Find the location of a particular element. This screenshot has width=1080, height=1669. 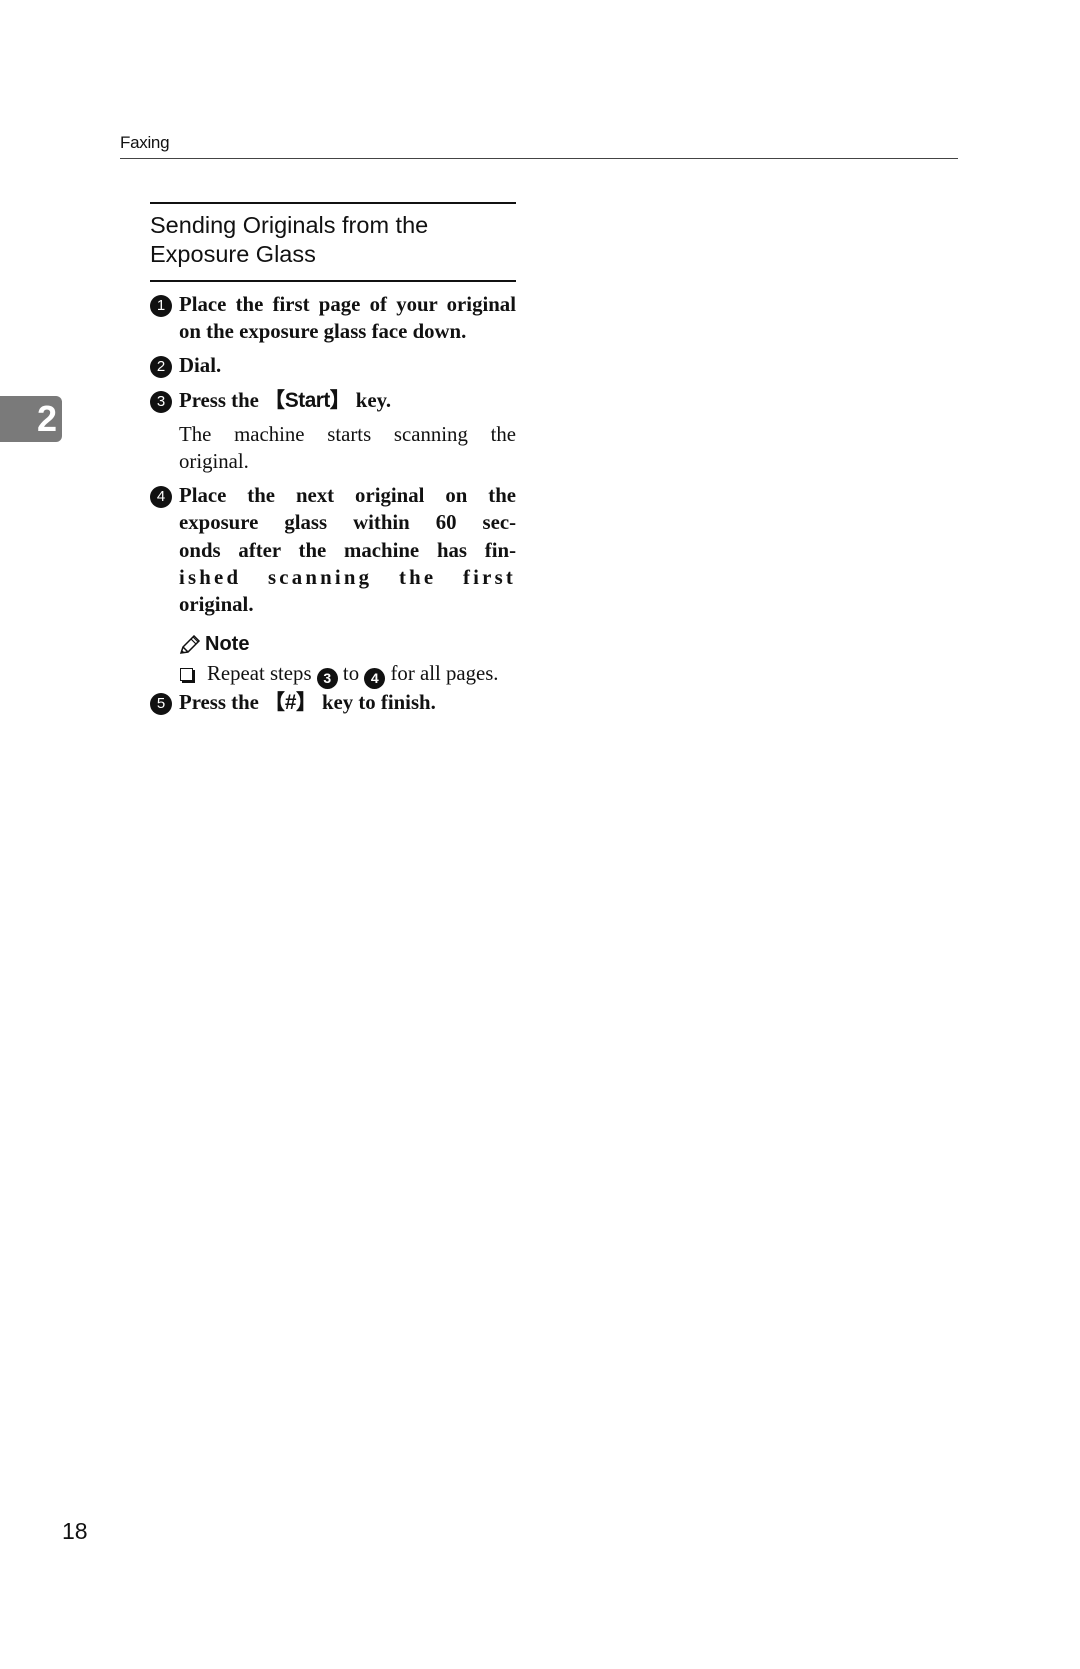

step-text-line-4: original. is located at coordinates (216, 605).